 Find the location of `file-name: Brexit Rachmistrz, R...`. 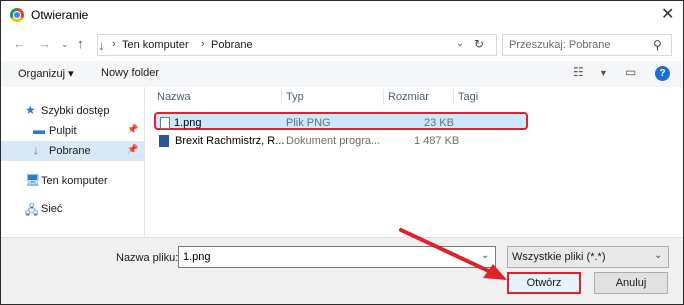

file-name: Brexit Rachmistrz, R... is located at coordinates (230, 141).